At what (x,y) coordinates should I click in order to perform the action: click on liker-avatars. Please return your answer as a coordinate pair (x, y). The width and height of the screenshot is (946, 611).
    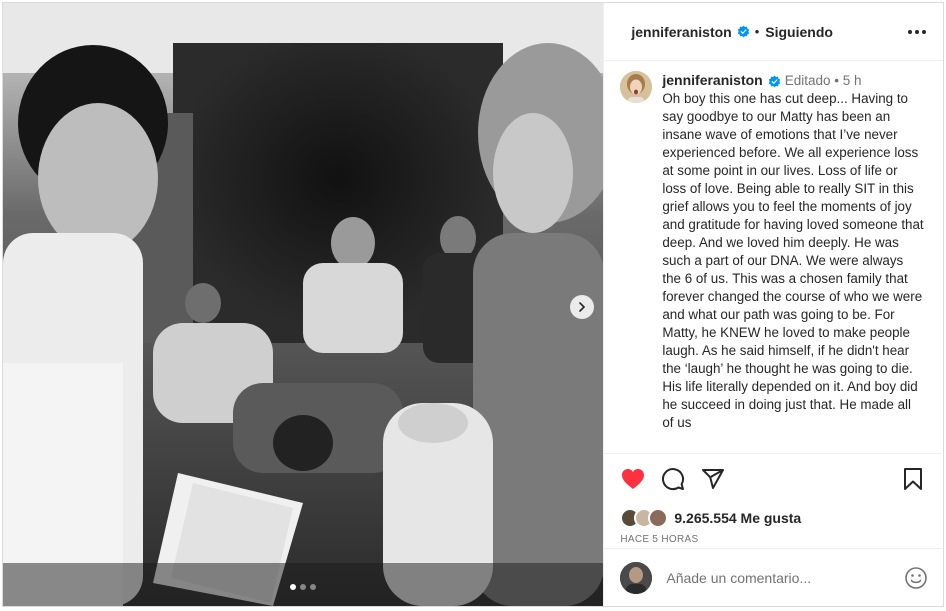
    Looking at the image, I should click on (644, 518).